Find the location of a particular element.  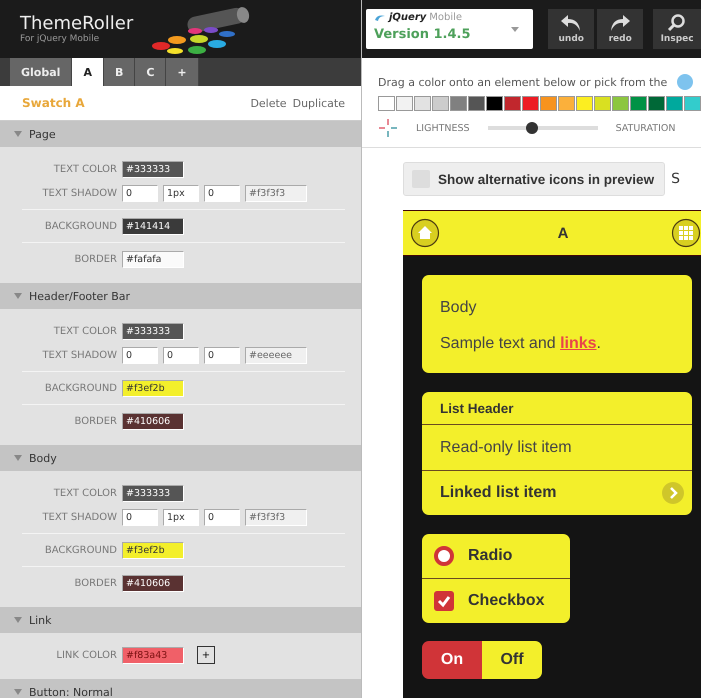

chevron-right-icon is located at coordinates (673, 493).